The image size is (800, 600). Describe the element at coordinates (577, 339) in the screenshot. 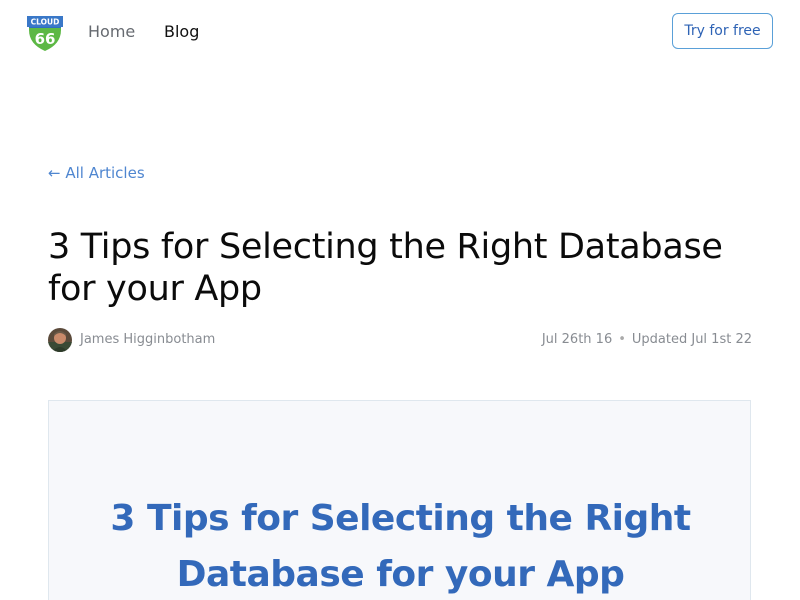

I see `published-date: Jul 26th 16` at that location.